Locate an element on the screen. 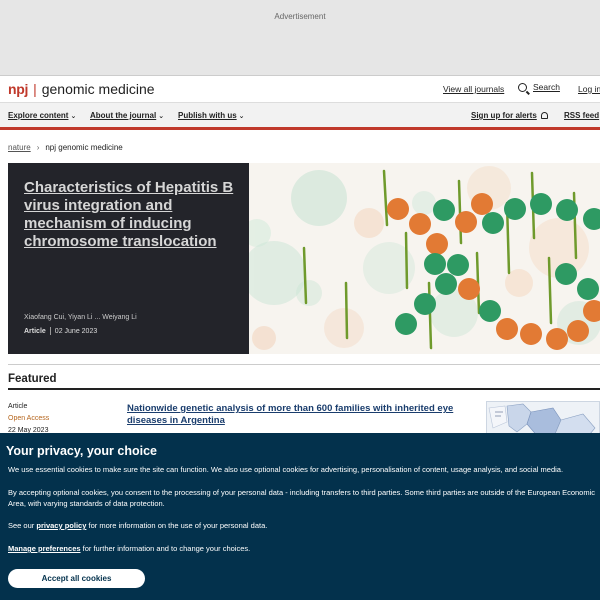 This screenshot has width=600, height=600. publish-with-us-menu: Publish with us ⌄ is located at coordinates (211, 115).